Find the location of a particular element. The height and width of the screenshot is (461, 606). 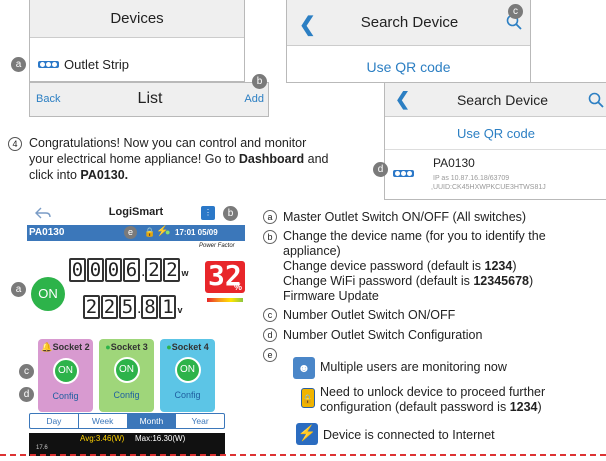

status-time: 17:01 05/09 is located at coordinates (196, 232).